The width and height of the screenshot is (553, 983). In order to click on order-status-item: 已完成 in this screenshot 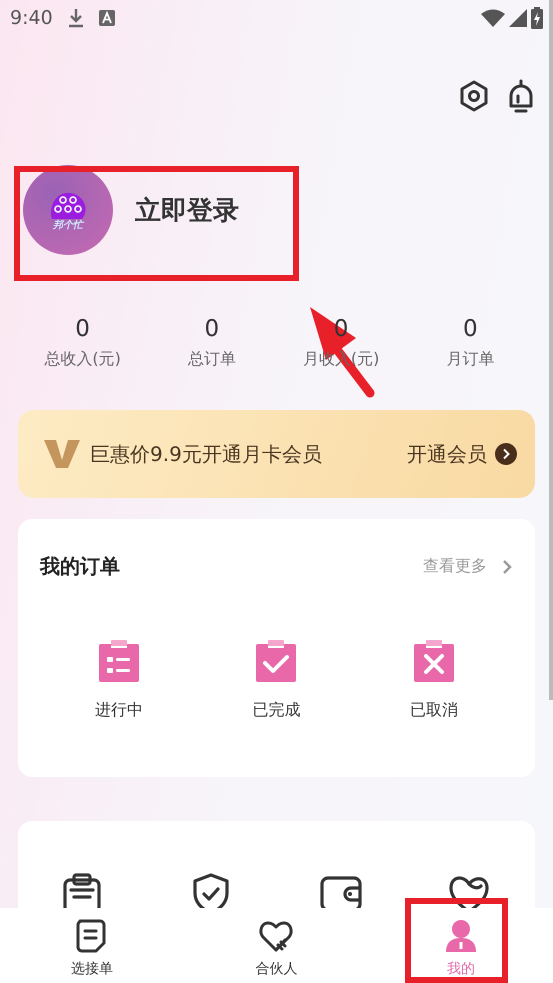, I will do `click(277, 679)`.